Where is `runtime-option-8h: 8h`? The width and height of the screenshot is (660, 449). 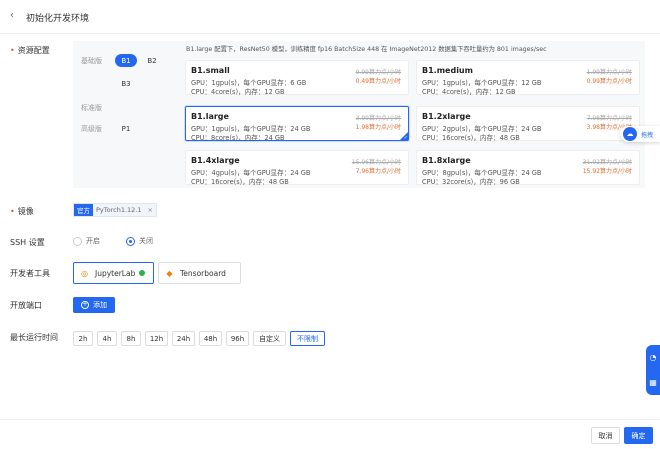 runtime-option-8h: 8h is located at coordinates (131, 338).